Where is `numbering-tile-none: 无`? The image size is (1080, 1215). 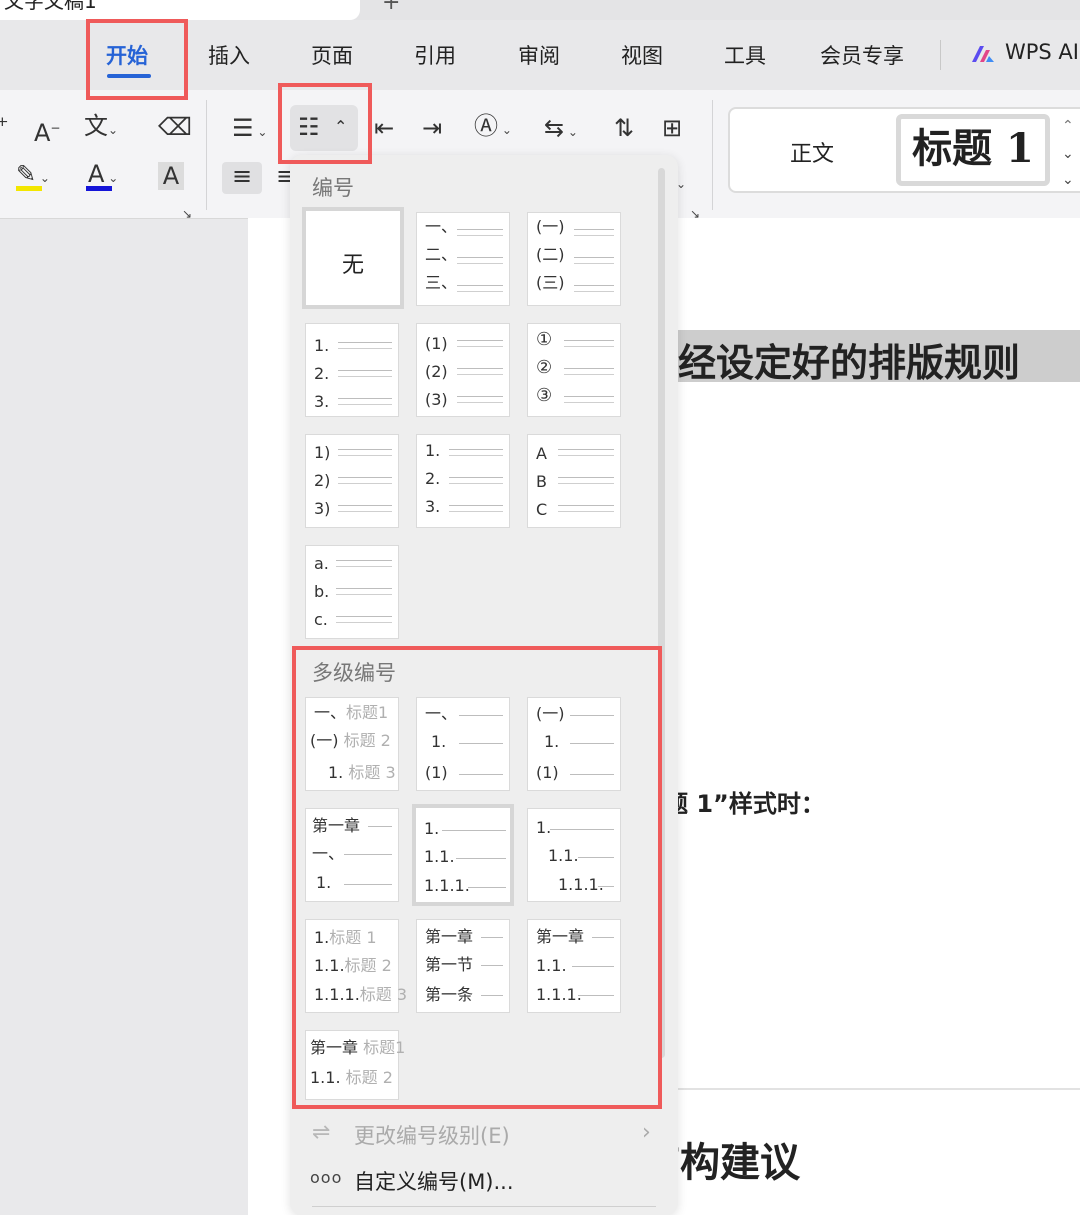 numbering-tile-none: 无 is located at coordinates (353, 258).